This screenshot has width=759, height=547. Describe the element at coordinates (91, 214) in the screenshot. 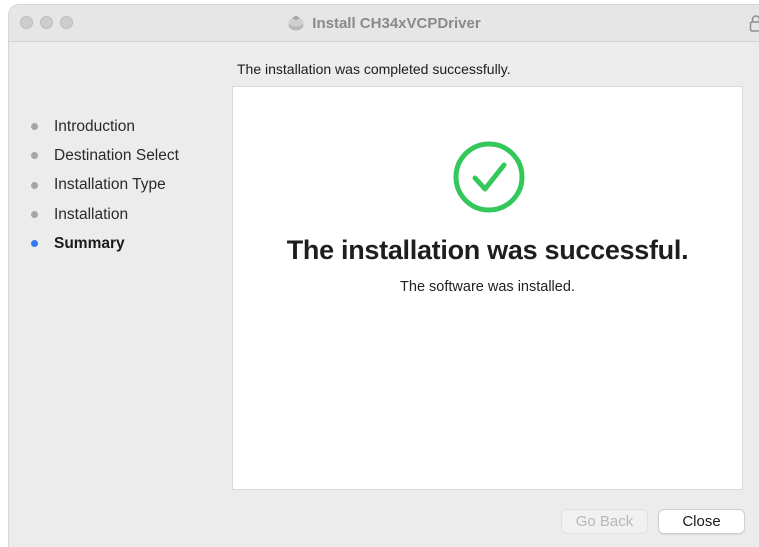

I see `step-label: Installation` at that location.